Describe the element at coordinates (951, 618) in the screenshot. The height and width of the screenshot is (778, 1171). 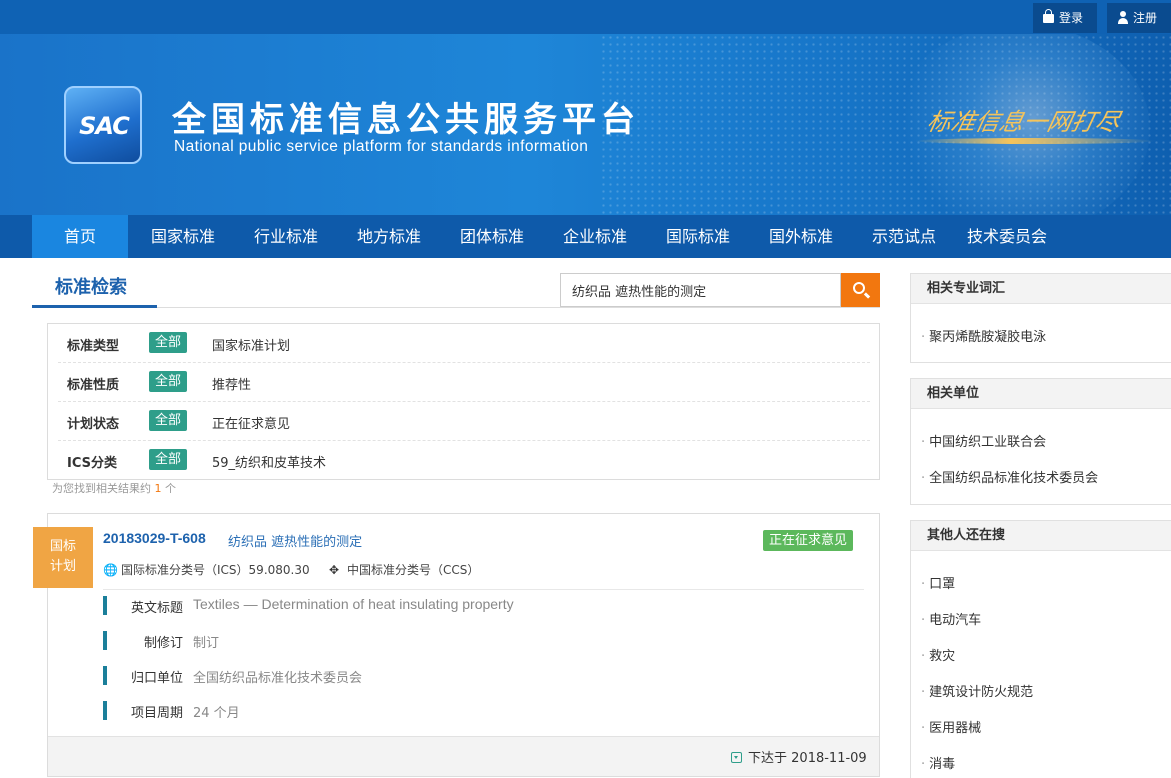
I see `others-searched-item: 电动汽车` at that location.